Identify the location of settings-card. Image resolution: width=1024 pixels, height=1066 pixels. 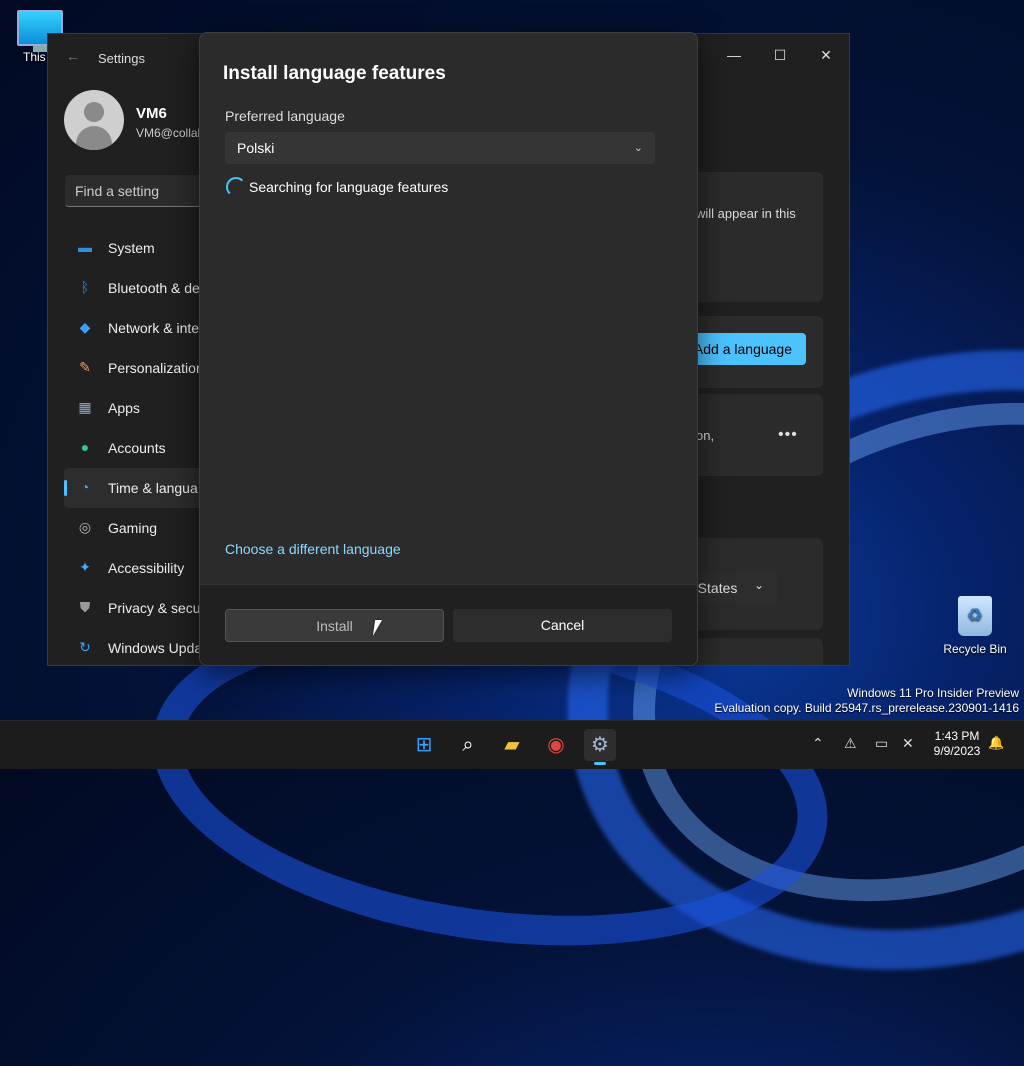
(755, 651).